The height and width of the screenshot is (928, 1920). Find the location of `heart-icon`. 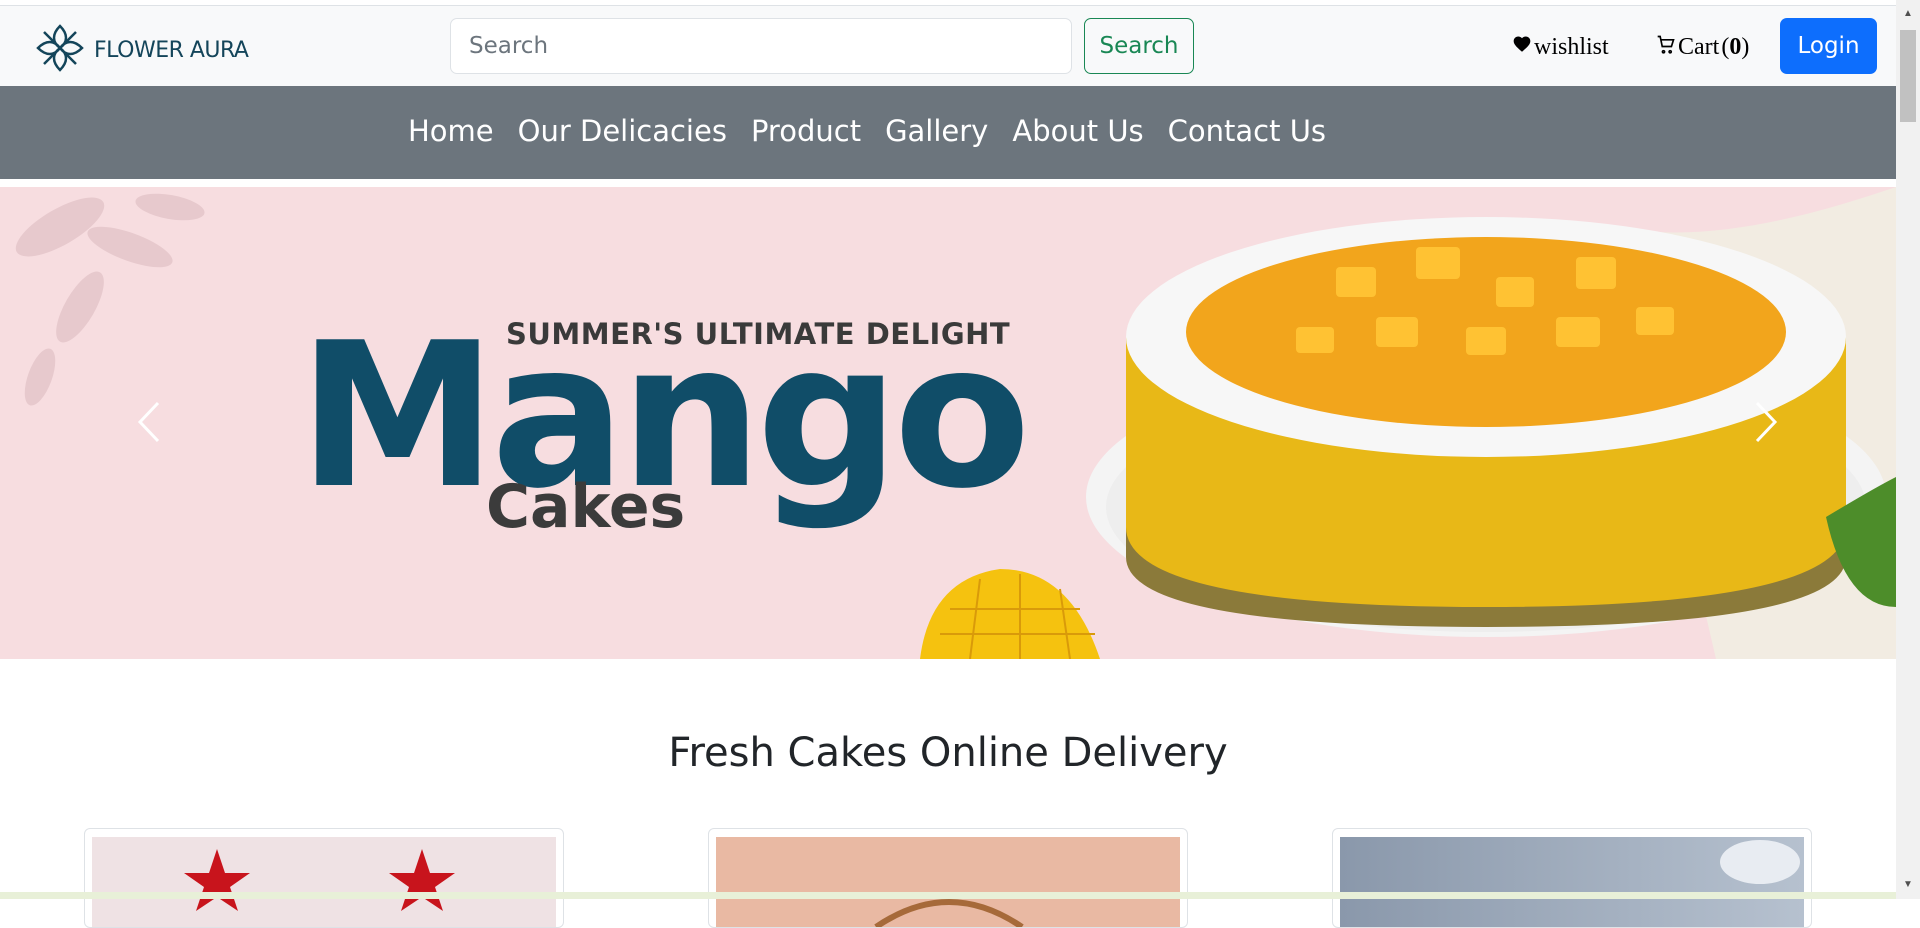

heart-icon is located at coordinates (1522, 47).